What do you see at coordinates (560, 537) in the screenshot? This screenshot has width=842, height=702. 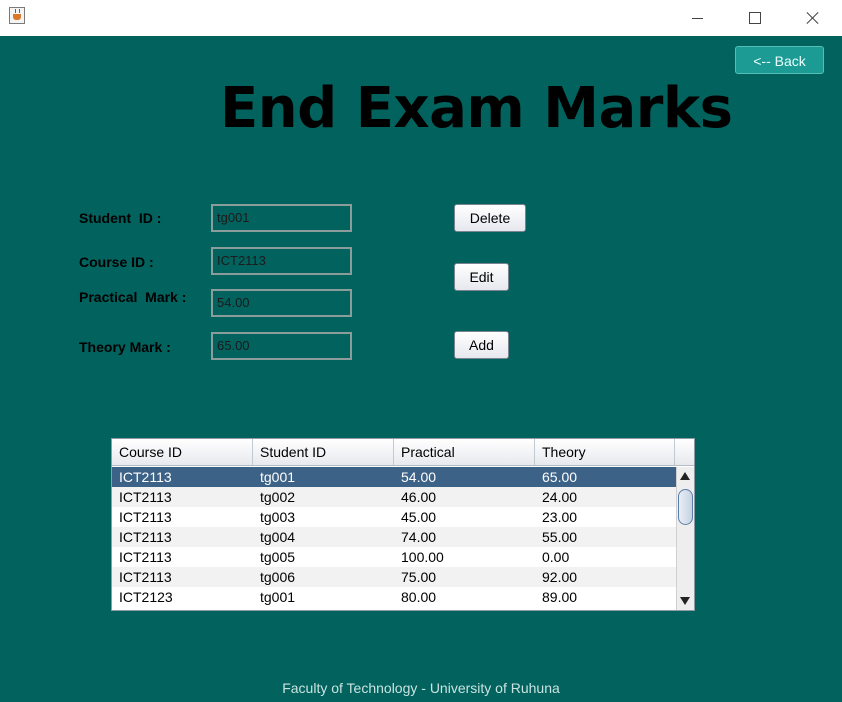 I see `table-cell: 55.00` at bounding box center [560, 537].